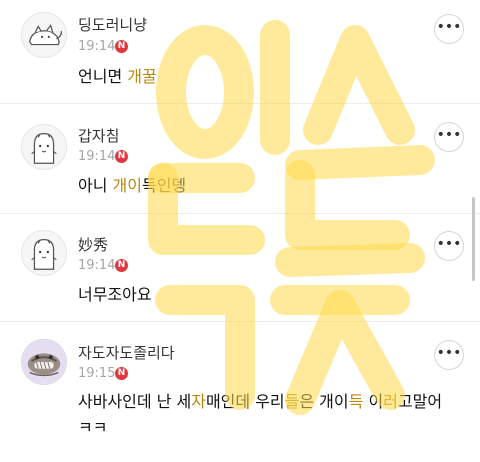 This screenshot has height=462, width=480. I want to click on username: 妙秀, so click(93, 244).